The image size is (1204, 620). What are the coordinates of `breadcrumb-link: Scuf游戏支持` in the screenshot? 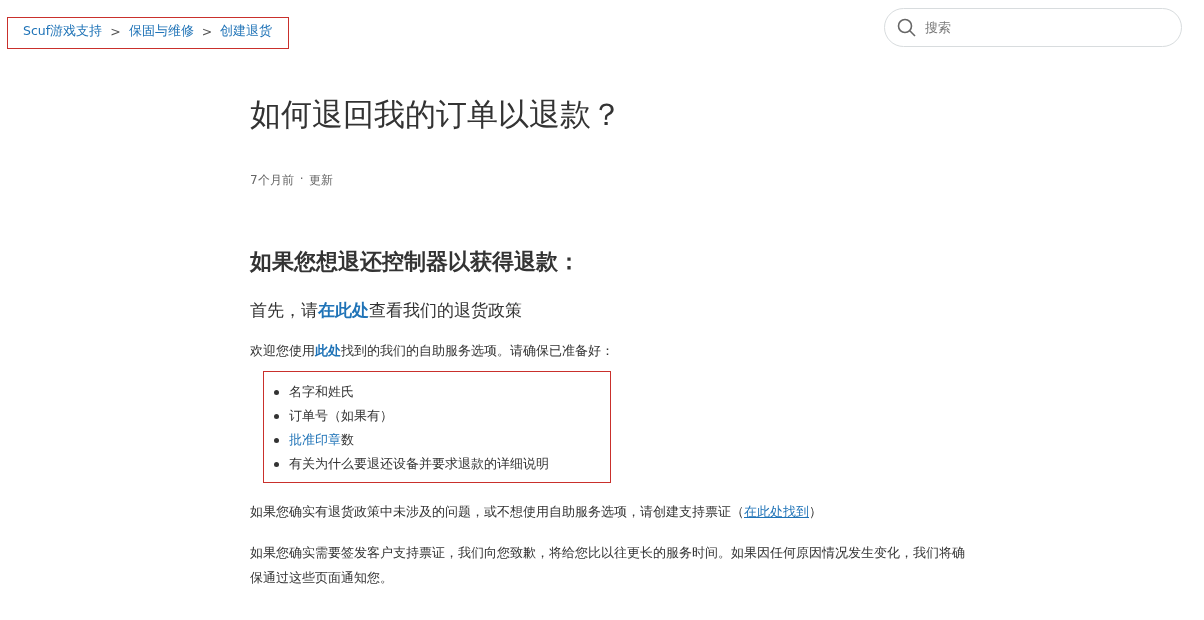 It's located at (63, 31).